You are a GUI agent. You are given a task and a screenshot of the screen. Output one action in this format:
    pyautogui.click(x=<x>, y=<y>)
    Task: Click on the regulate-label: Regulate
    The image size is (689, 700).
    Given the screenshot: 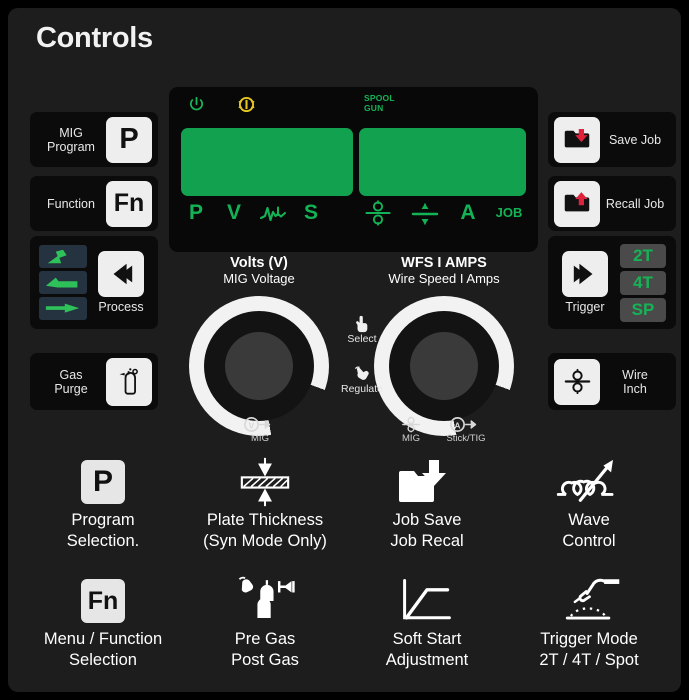 What is the action you would take?
    pyautogui.click(x=362, y=389)
    